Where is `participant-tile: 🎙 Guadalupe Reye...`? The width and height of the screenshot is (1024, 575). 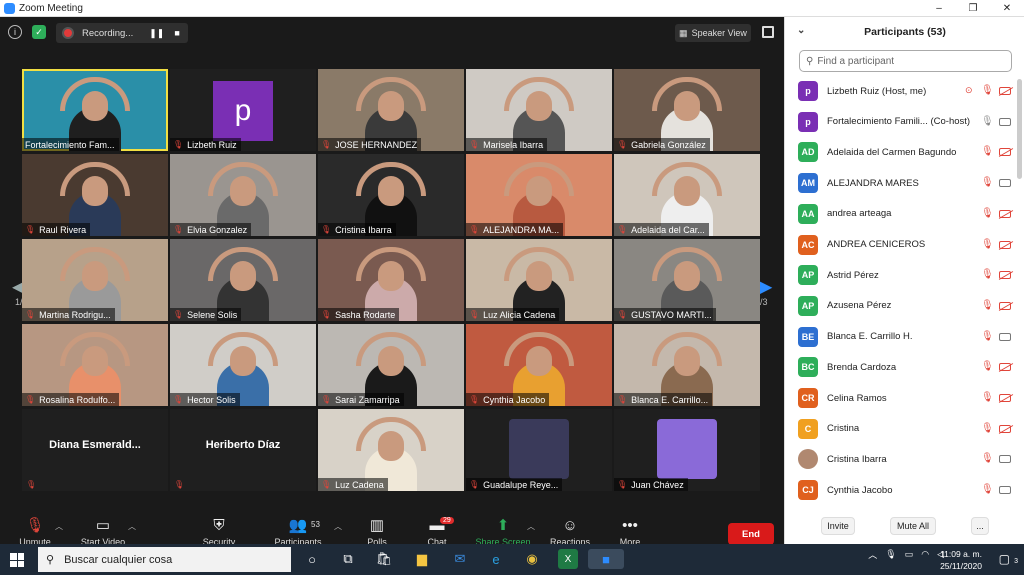 participant-tile: 🎙 Guadalupe Reye... is located at coordinates (539, 450).